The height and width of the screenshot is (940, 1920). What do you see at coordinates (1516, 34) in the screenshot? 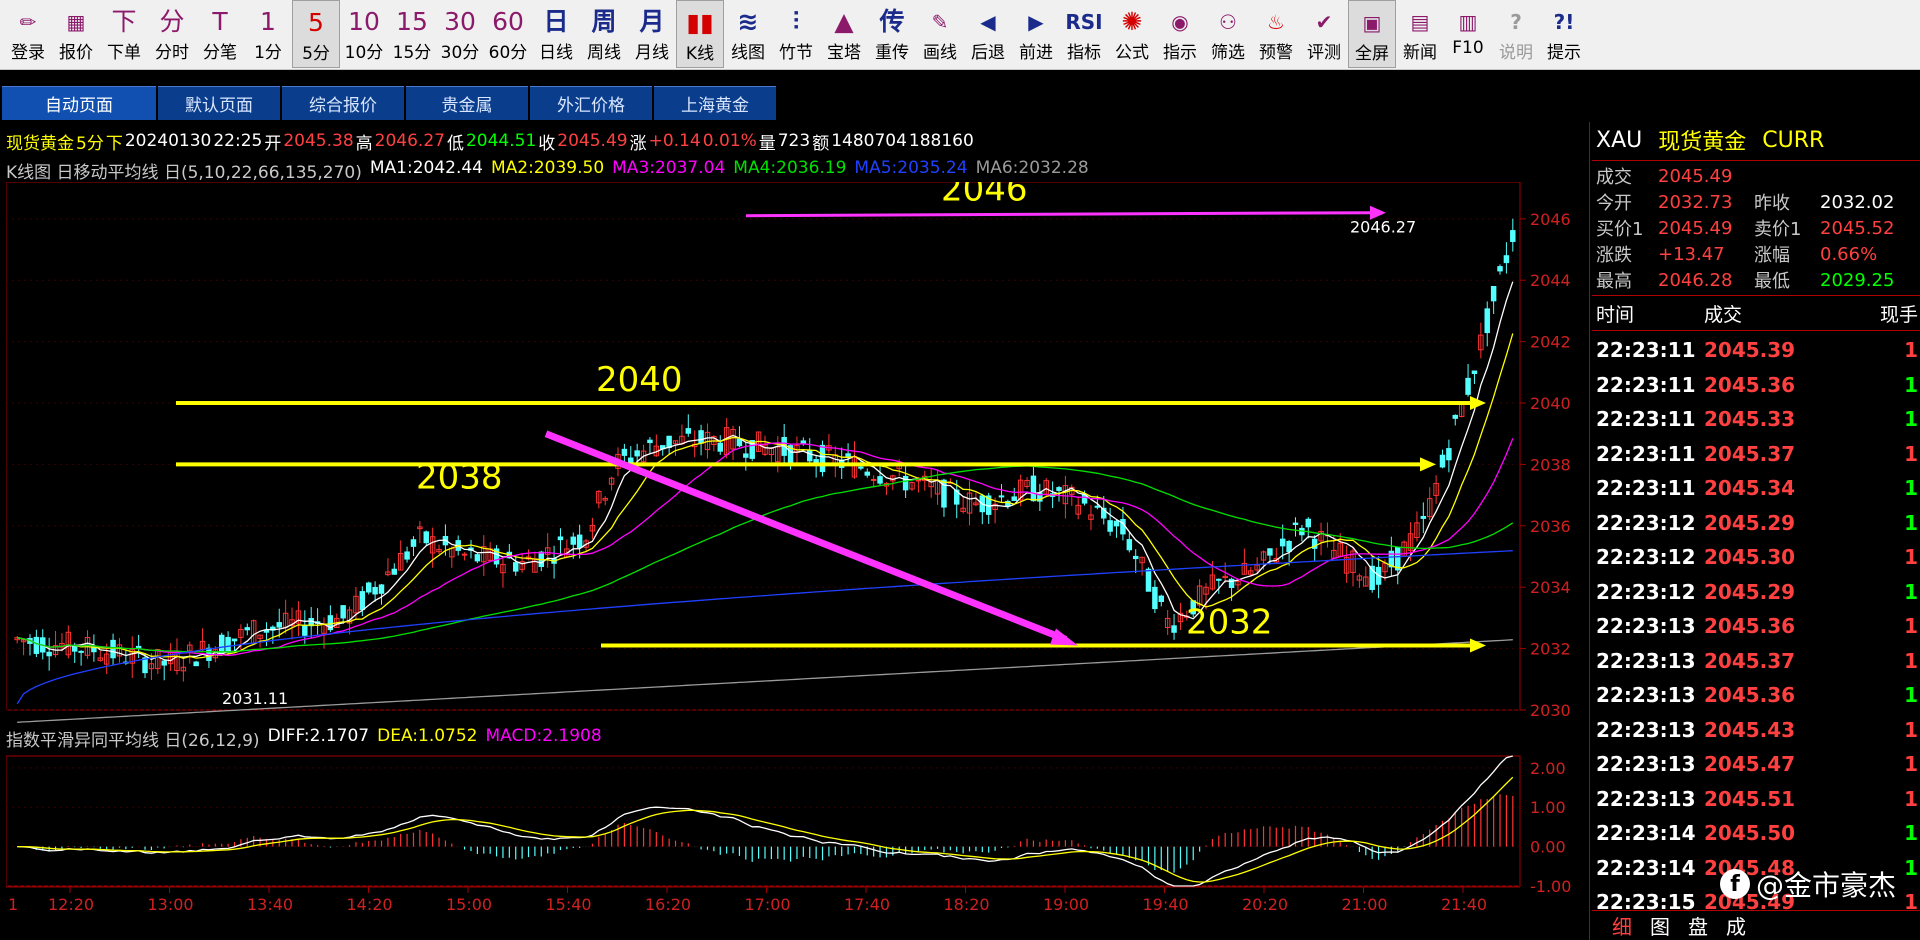
I see `explain-button: ? 说明` at bounding box center [1516, 34].